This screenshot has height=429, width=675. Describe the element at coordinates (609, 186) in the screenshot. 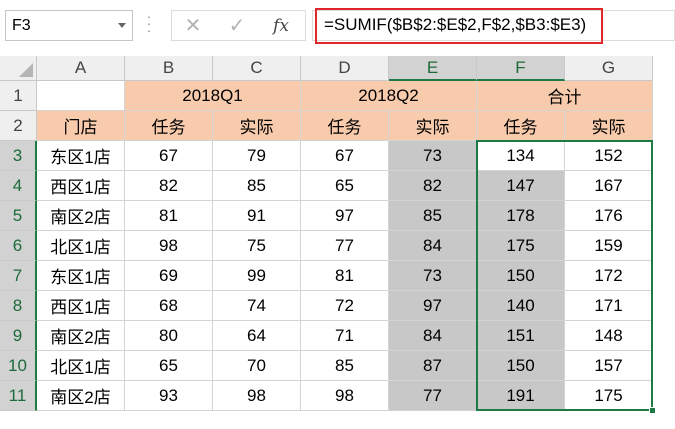

I see `cell-g4: 167` at that location.